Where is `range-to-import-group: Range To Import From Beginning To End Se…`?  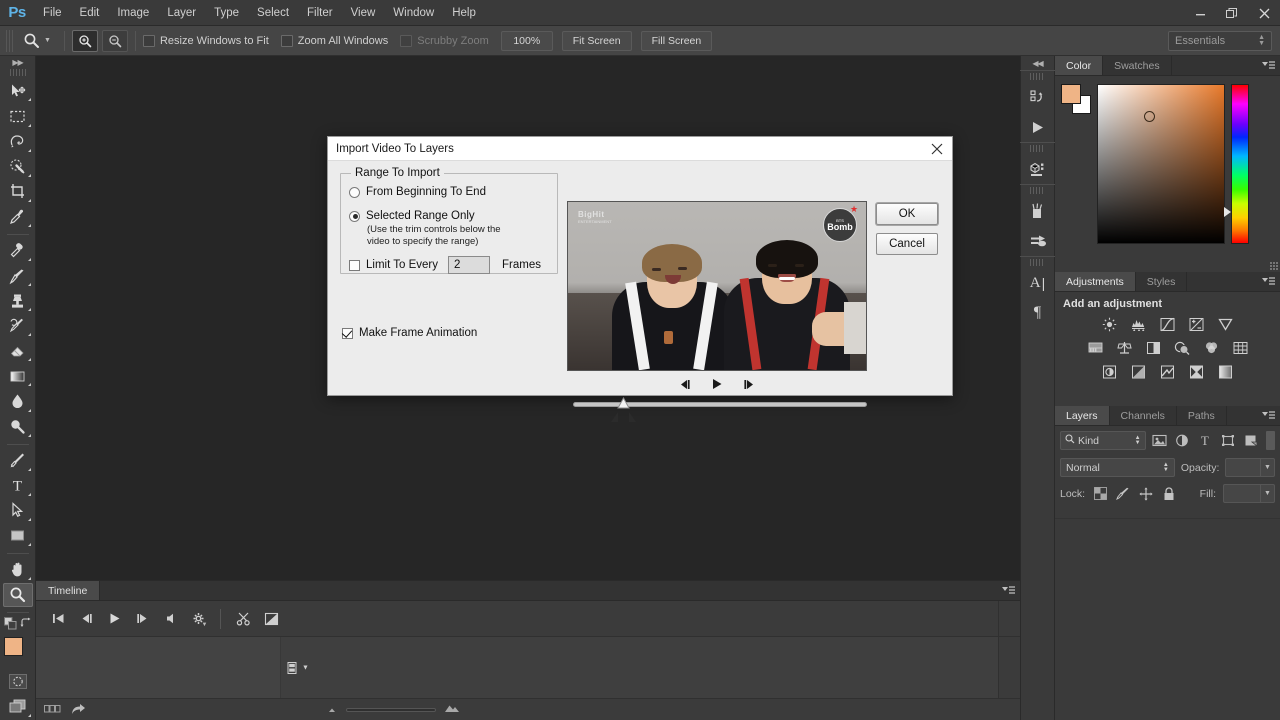
range-to-import-group: Range To Import From Beginning To End Se… is located at coordinates (449, 220).